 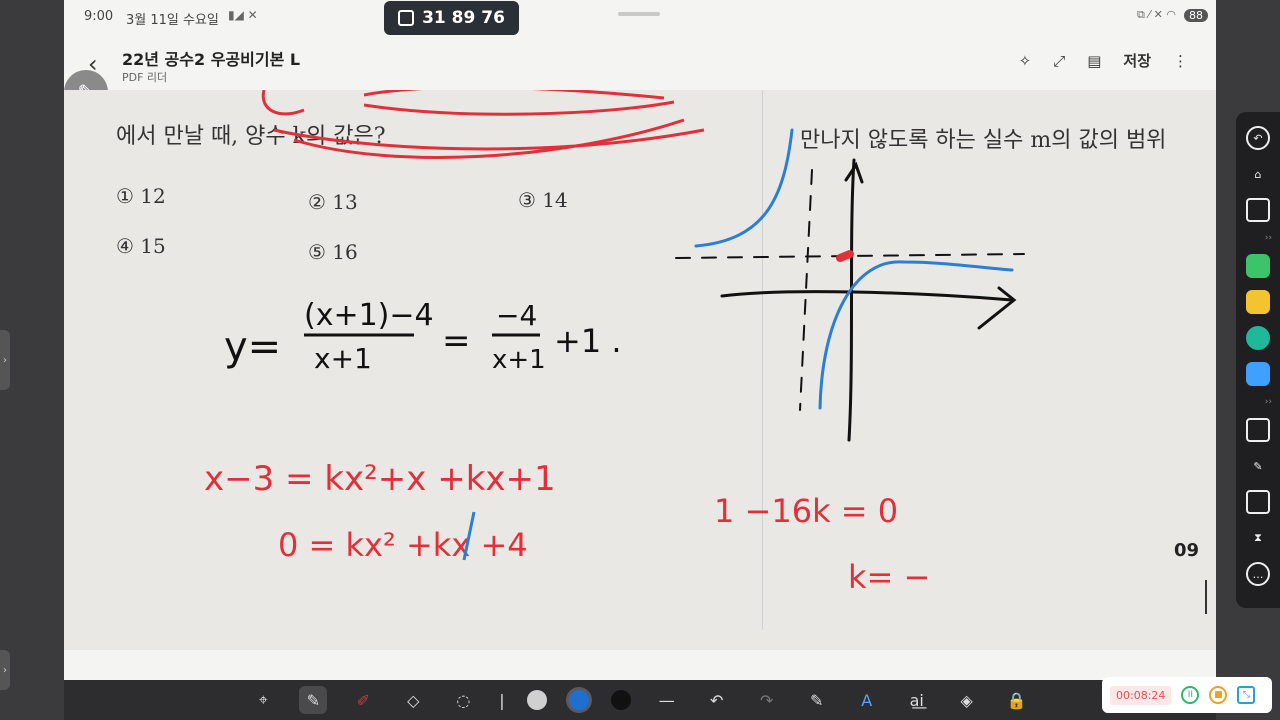 I want to click on stroke-width-icon: —, so click(x=667, y=700).